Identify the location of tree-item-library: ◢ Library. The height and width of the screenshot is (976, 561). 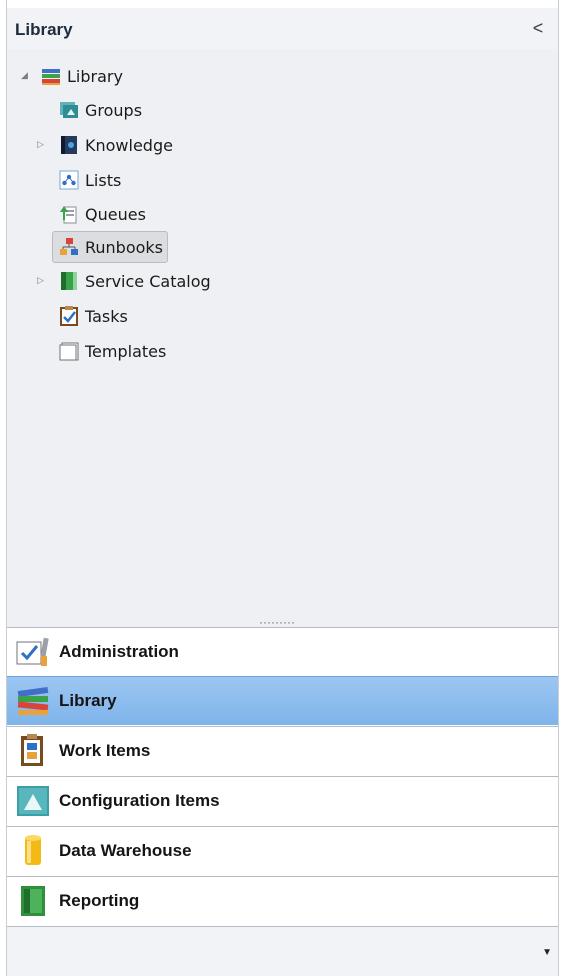
(72, 76).